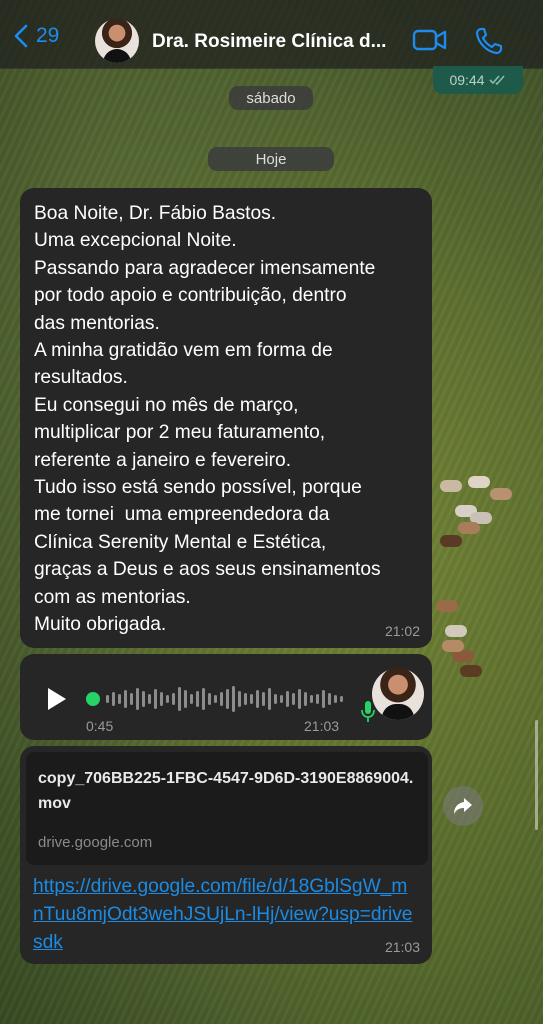  I want to click on message-line: Uma excepcional Noite., so click(135, 241).